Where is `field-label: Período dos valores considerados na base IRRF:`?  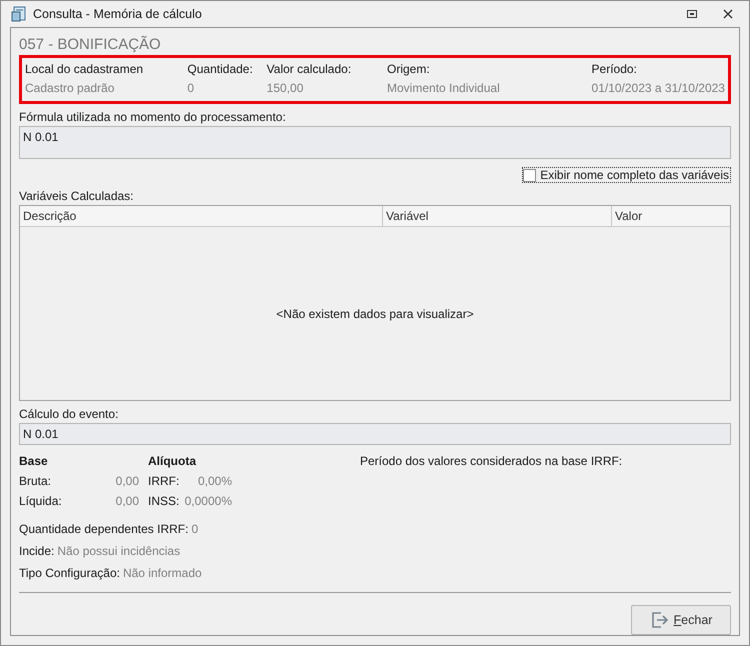 field-label: Período dos valores considerados na base IRRF: is located at coordinates (491, 462).